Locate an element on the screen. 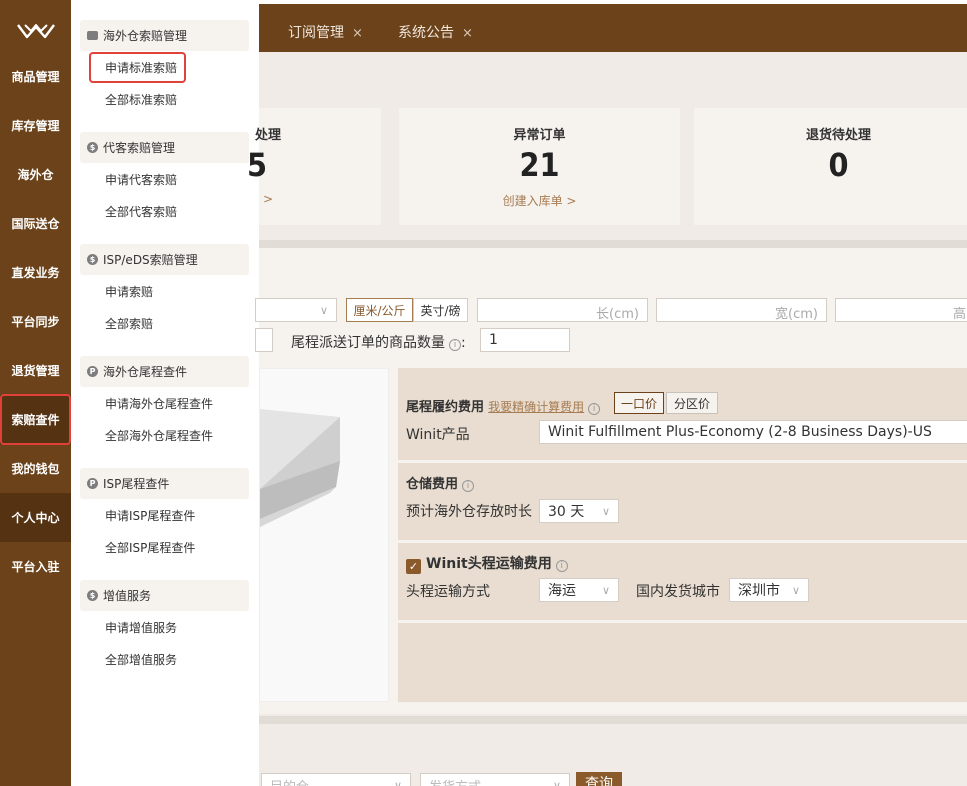  nav-item-products: 商品管理 is located at coordinates (35, 76).